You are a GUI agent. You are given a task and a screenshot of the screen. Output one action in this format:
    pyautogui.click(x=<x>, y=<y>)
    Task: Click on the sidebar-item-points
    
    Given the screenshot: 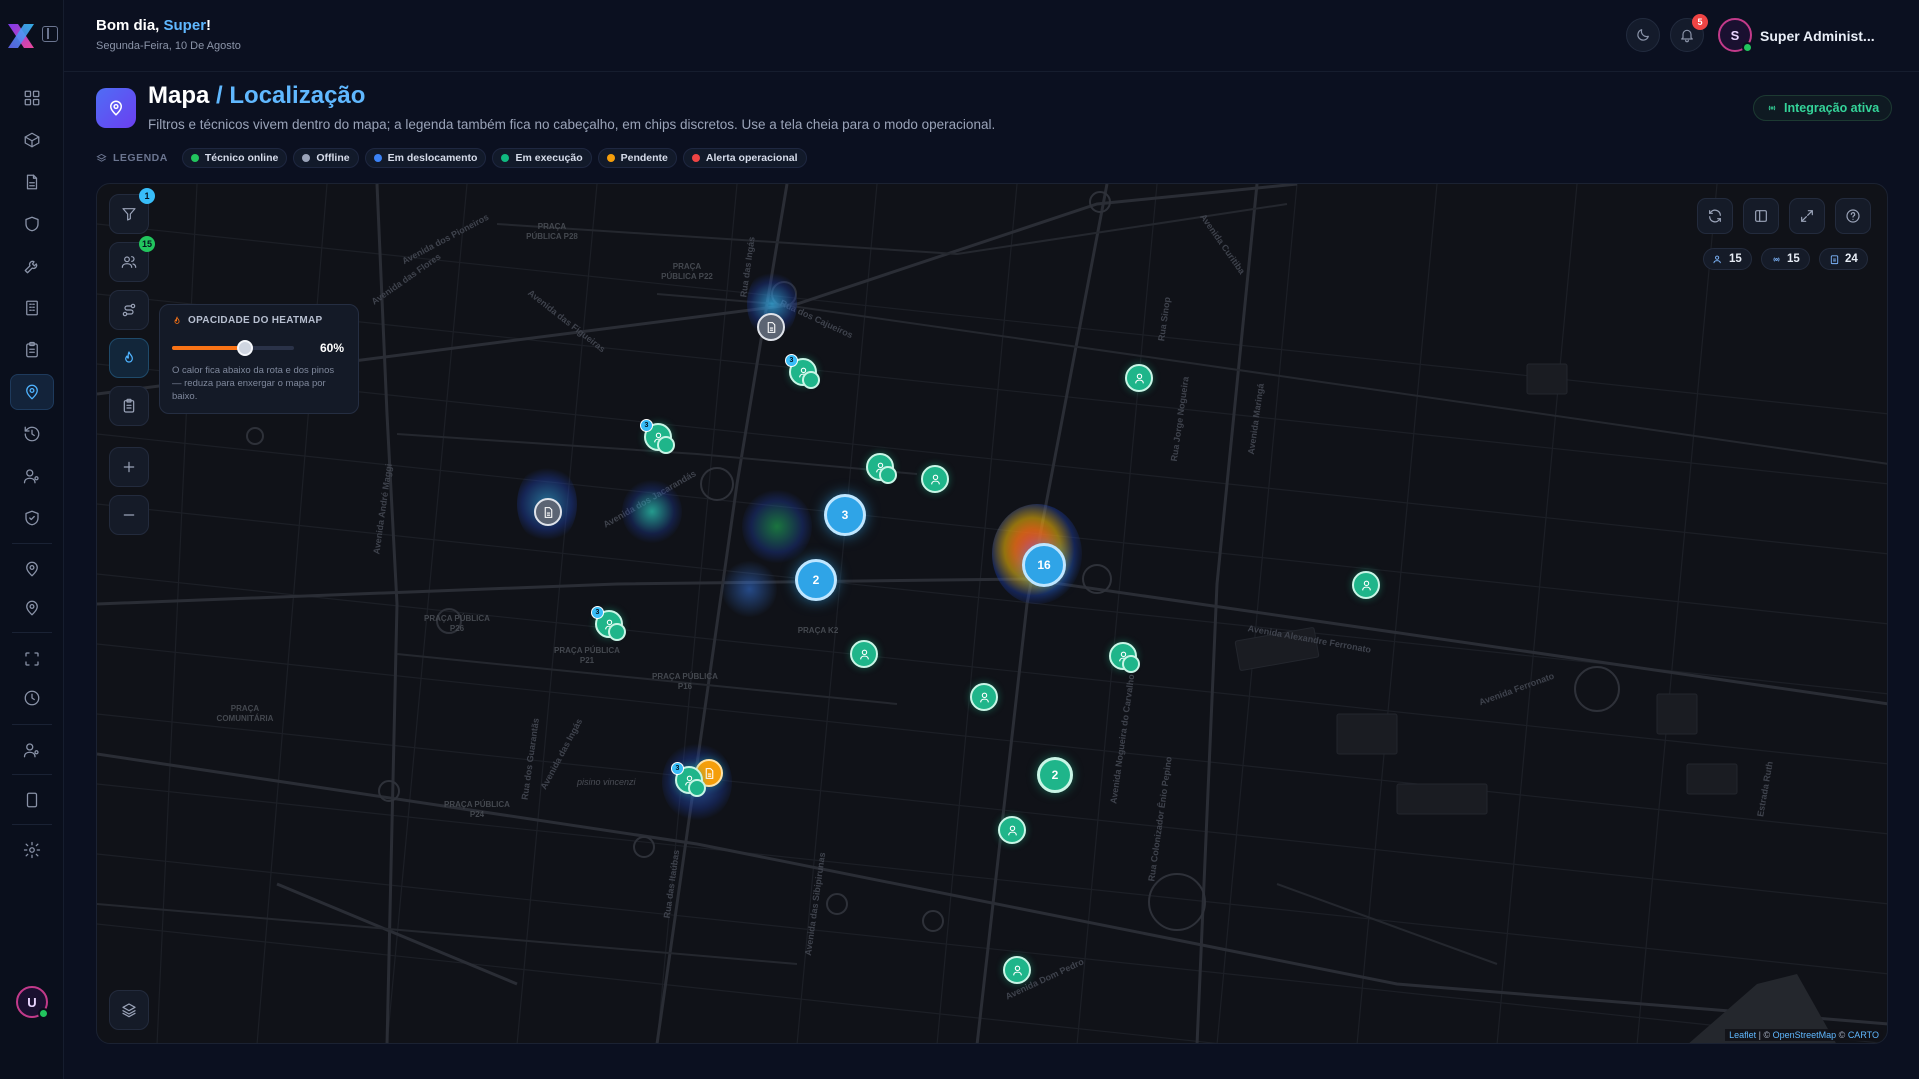 What is the action you would take?
    pyautogui.click(x=32, y=608)
    